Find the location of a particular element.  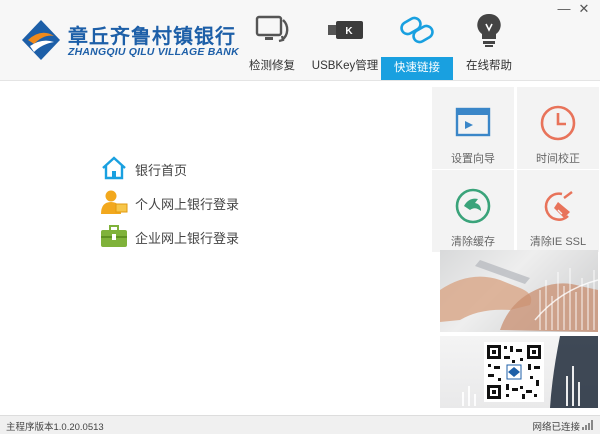

promo-banner-qrcode is located at coordinates (519, 372).